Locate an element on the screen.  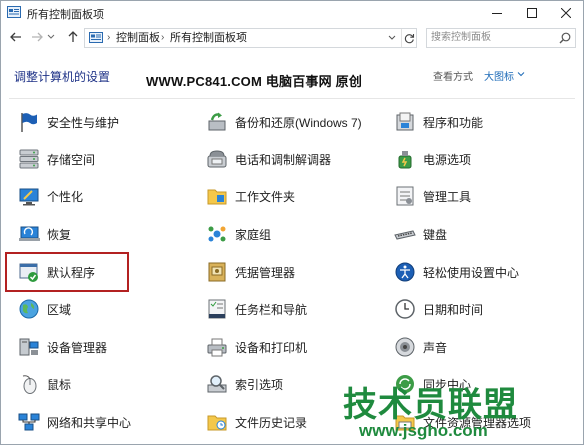
credential-icon is located at coordinates (217, 272).